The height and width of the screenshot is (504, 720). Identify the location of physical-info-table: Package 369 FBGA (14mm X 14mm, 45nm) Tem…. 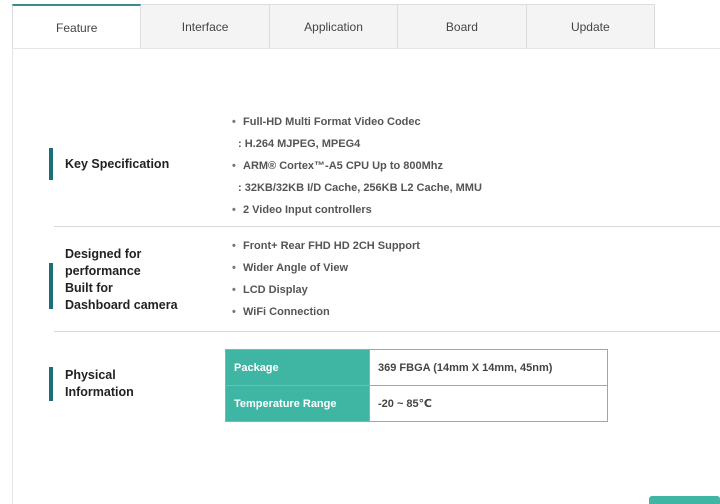
(416, 385).